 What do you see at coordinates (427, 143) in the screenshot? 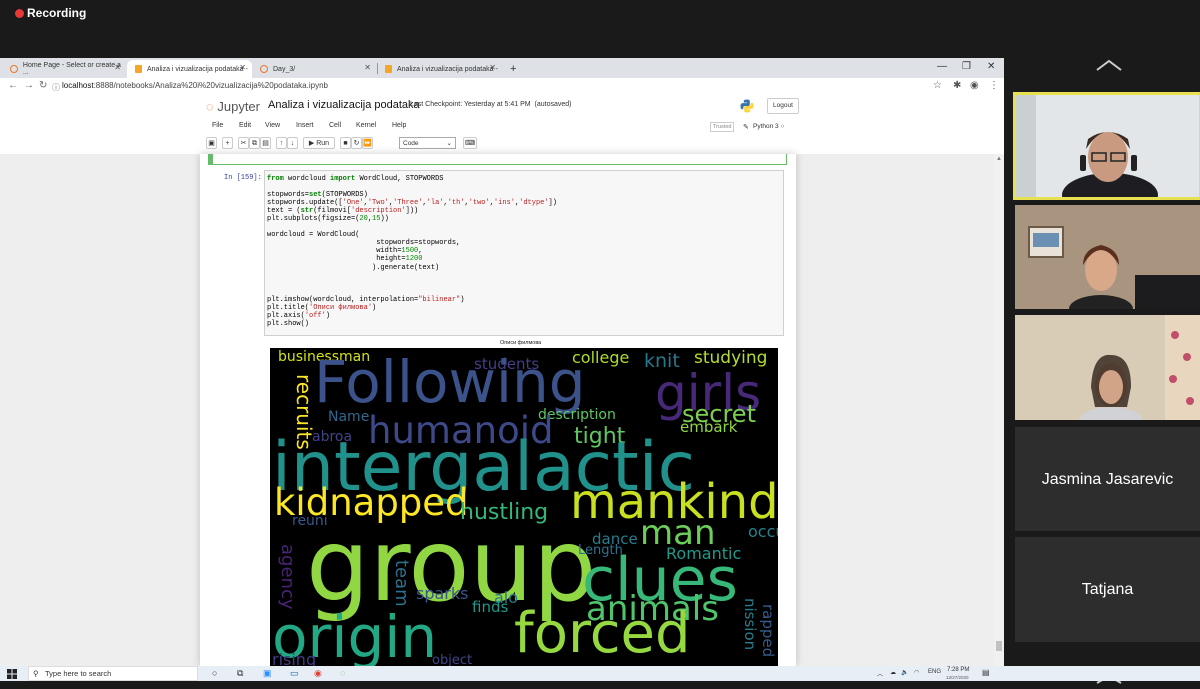
I see `cell-type-select: Code ⌄` at bounding box center [427, 143].